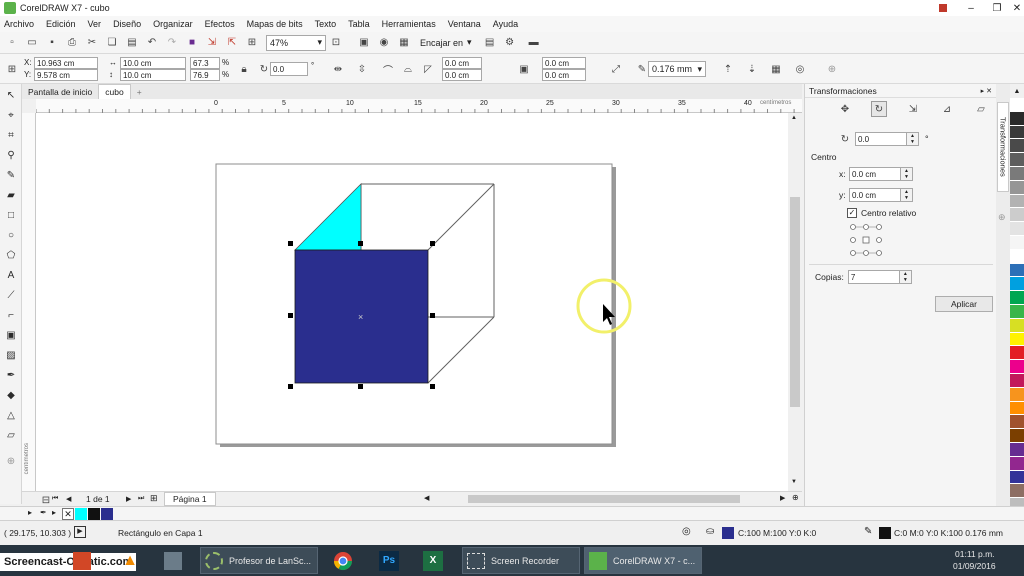 This screenshot has height=576, width=1024. What do you see at coordinates (408, 69) in the screenshot?
I see `scallop-corner-icon: ⌓` at bounding box center [408, 69].